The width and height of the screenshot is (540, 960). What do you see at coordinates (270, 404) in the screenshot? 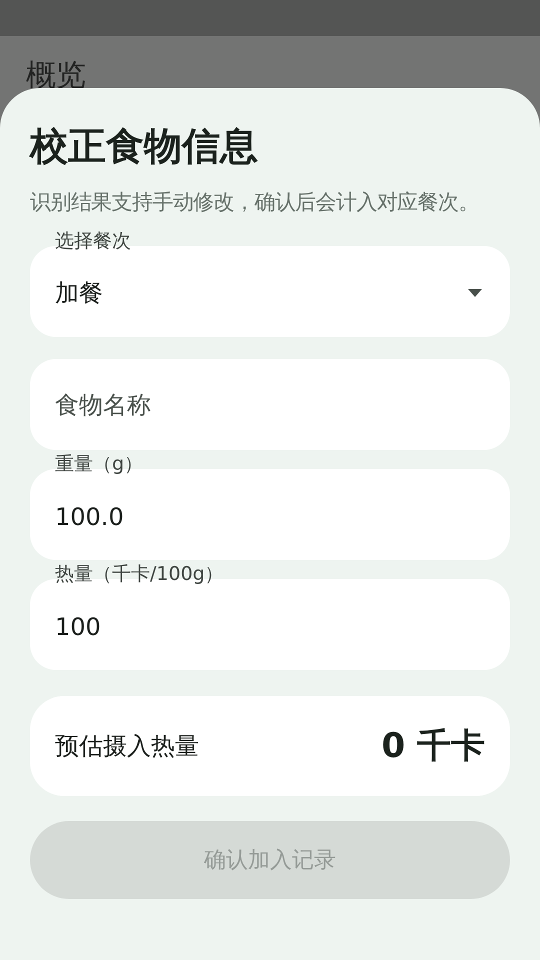
I see `input-field: 食物名称` at bounding box center [270, 404].